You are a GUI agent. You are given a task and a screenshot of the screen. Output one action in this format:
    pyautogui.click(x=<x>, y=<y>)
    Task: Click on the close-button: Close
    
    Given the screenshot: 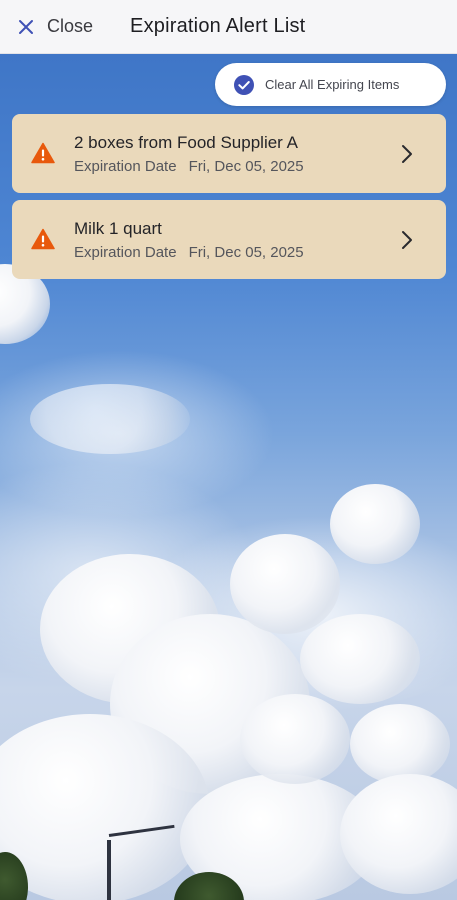 What is the action you would take?
    pyautogui.click(x=55, y=26)
    